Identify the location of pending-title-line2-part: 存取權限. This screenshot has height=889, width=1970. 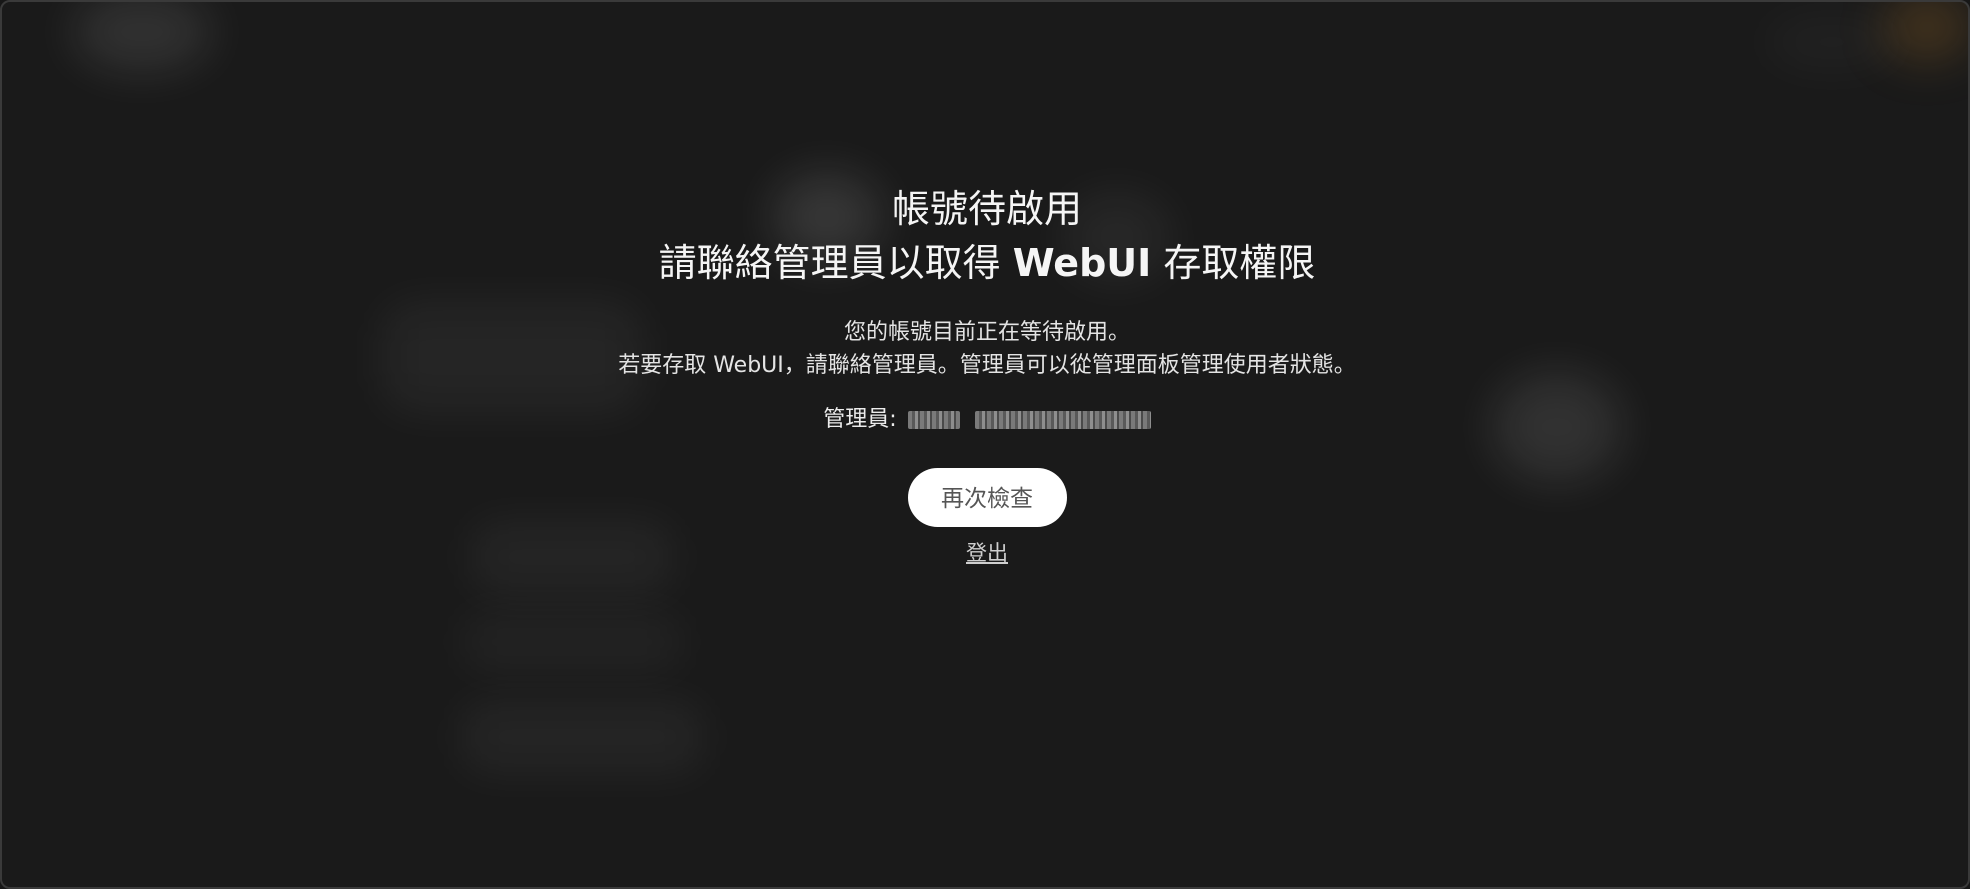
(1233, 263).